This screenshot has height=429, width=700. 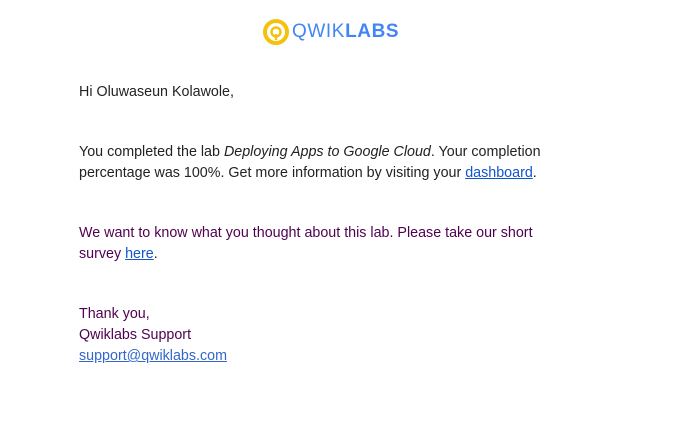 What do you see at coordinates (276, 32) in the screenshot?
I see `qwiklabs-logo-icon` at bounding box center [276, 32].